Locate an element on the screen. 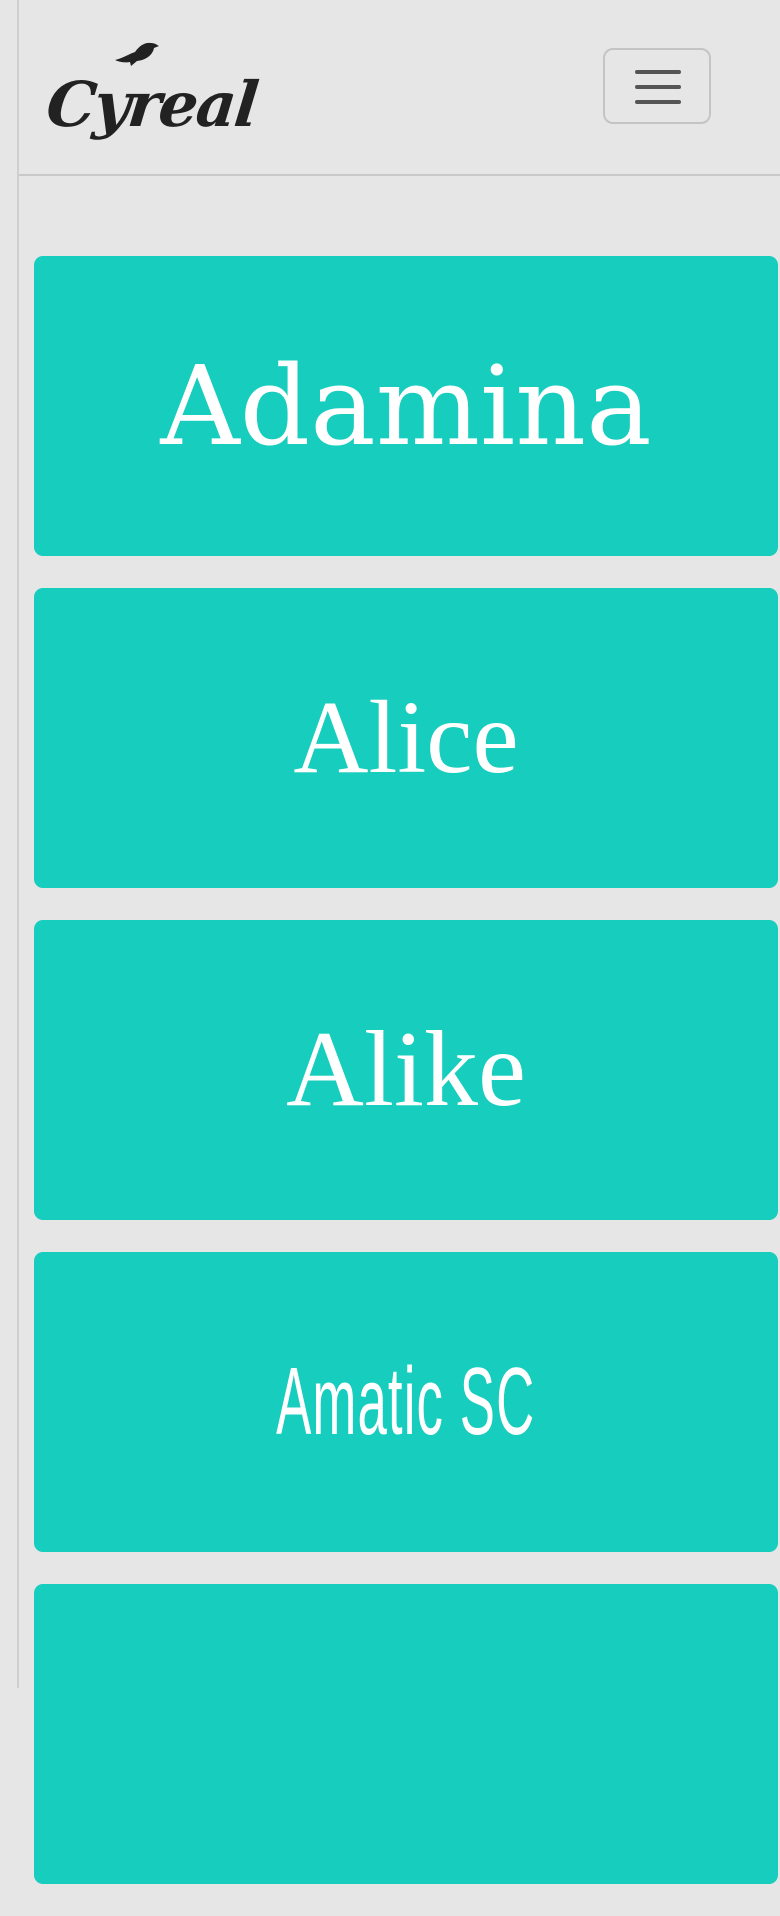  bird-icon is located at coordinates (137, 54).